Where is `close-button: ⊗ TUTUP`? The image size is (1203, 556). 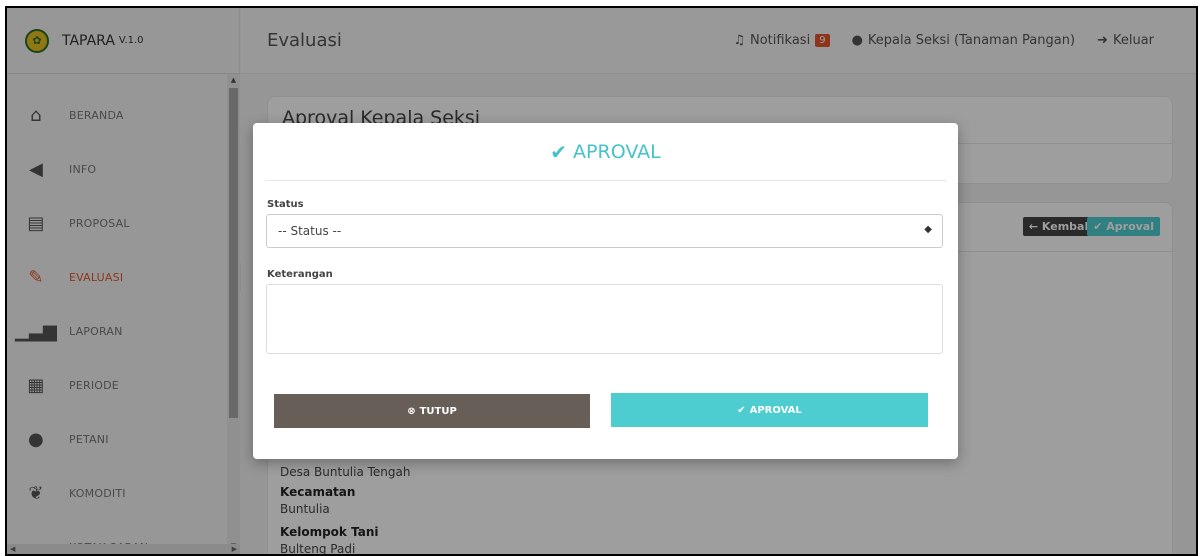
close-button: ⊗ TUTUP is located at coordinates (432, 411).